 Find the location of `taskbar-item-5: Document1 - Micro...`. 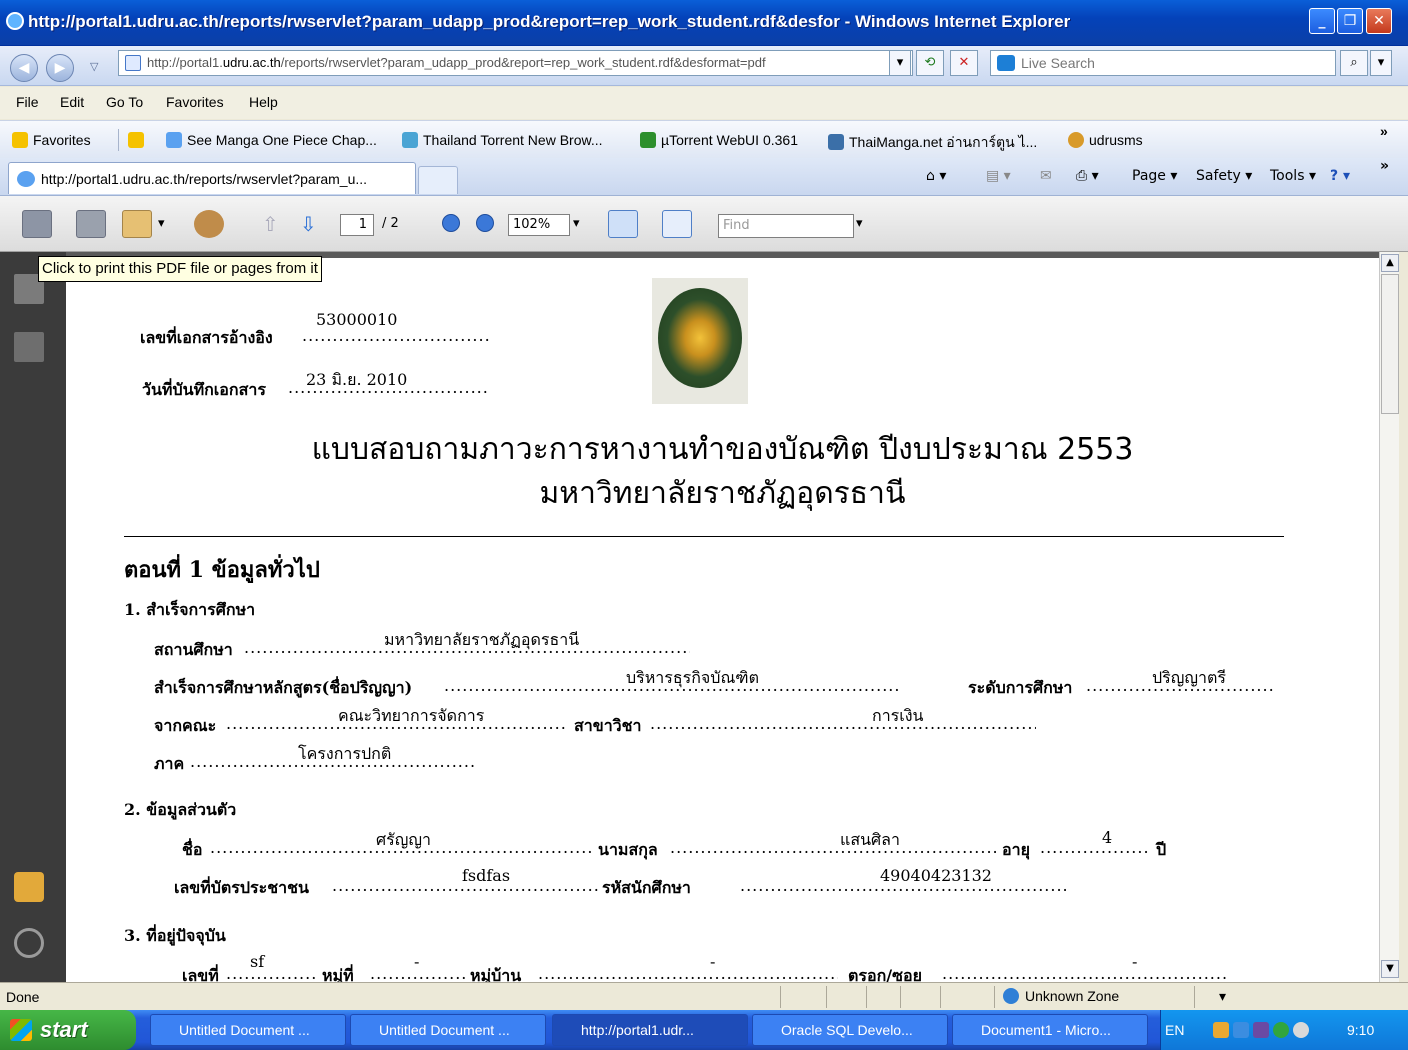

taskbar-item-5: Document1 - Micro... is located at coordinates (1050, 1030).